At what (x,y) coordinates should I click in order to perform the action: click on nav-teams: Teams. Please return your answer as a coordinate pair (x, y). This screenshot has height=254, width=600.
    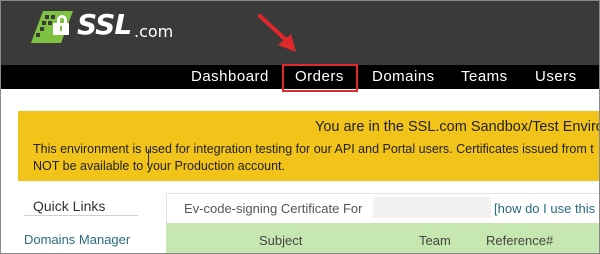
    Looking at the image, I should click on (484, 77).